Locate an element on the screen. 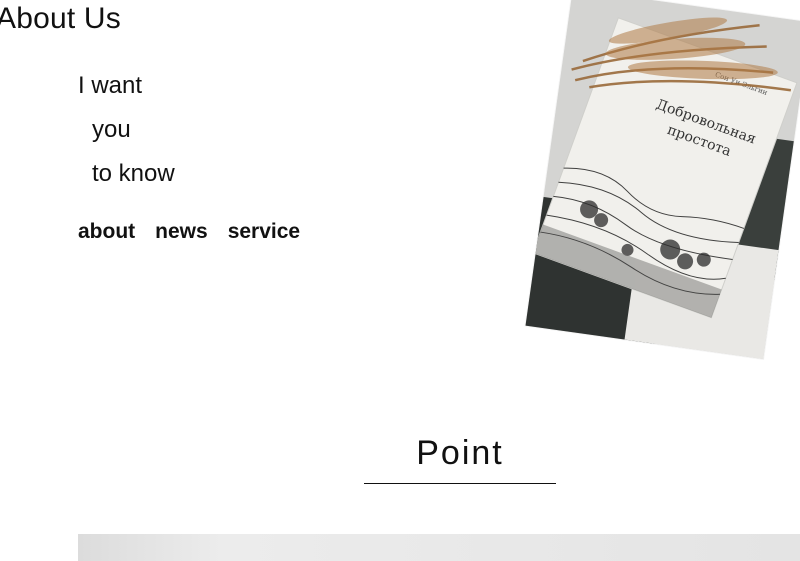 The width and height of the screenshot is (800, 561). tagline-line-3: to know is located at coordinates (133, 173).